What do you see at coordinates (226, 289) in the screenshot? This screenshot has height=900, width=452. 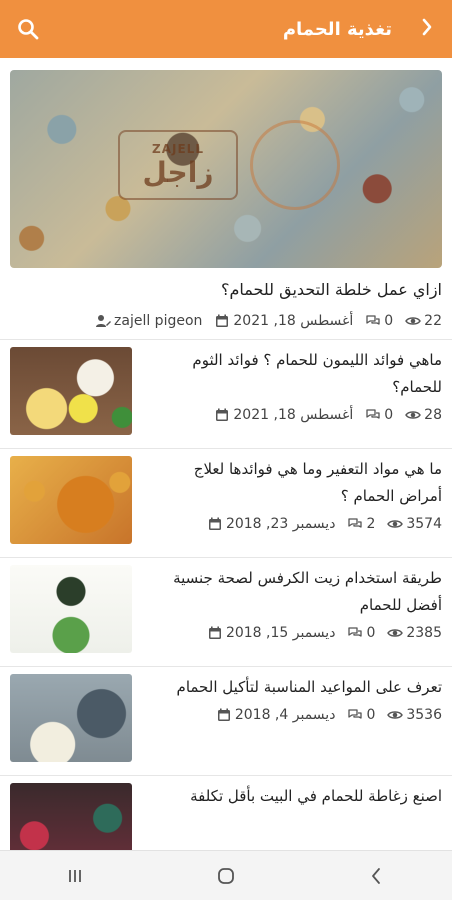 I see `featured-title: ازاي عمل خلطة التحديق للحمام؟` at bounding box center [226, 289].